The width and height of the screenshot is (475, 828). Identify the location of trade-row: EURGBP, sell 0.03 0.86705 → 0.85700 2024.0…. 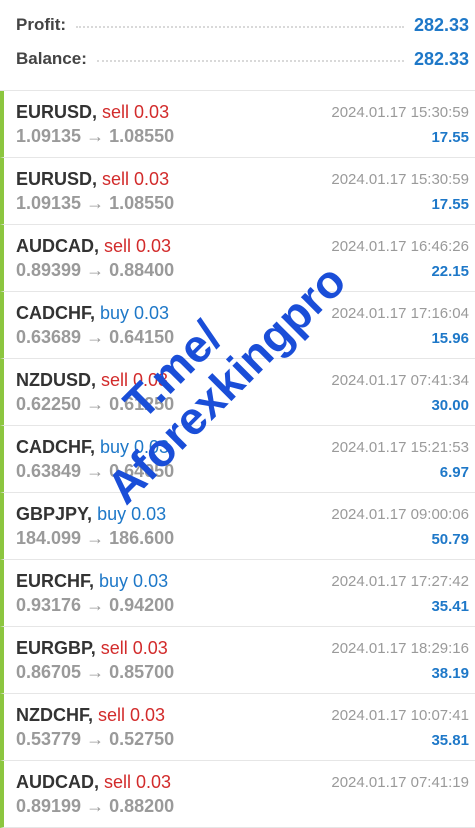
(237, 660).